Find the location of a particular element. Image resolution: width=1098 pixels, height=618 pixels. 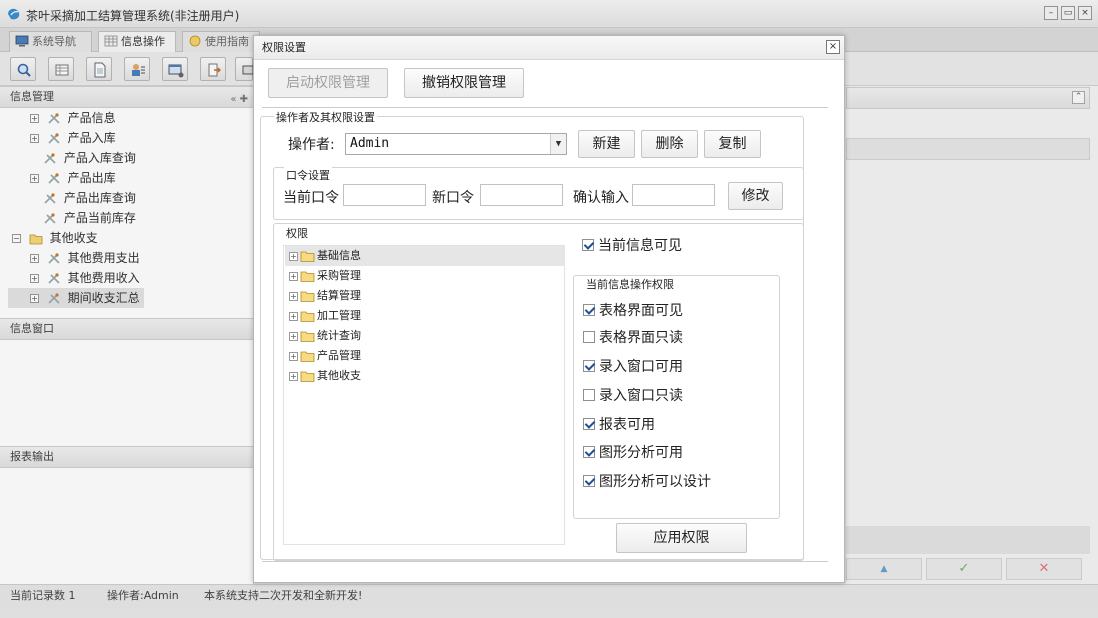

operator-section-label: 操作者及其权限设置 is located at coordinates (325, 117).